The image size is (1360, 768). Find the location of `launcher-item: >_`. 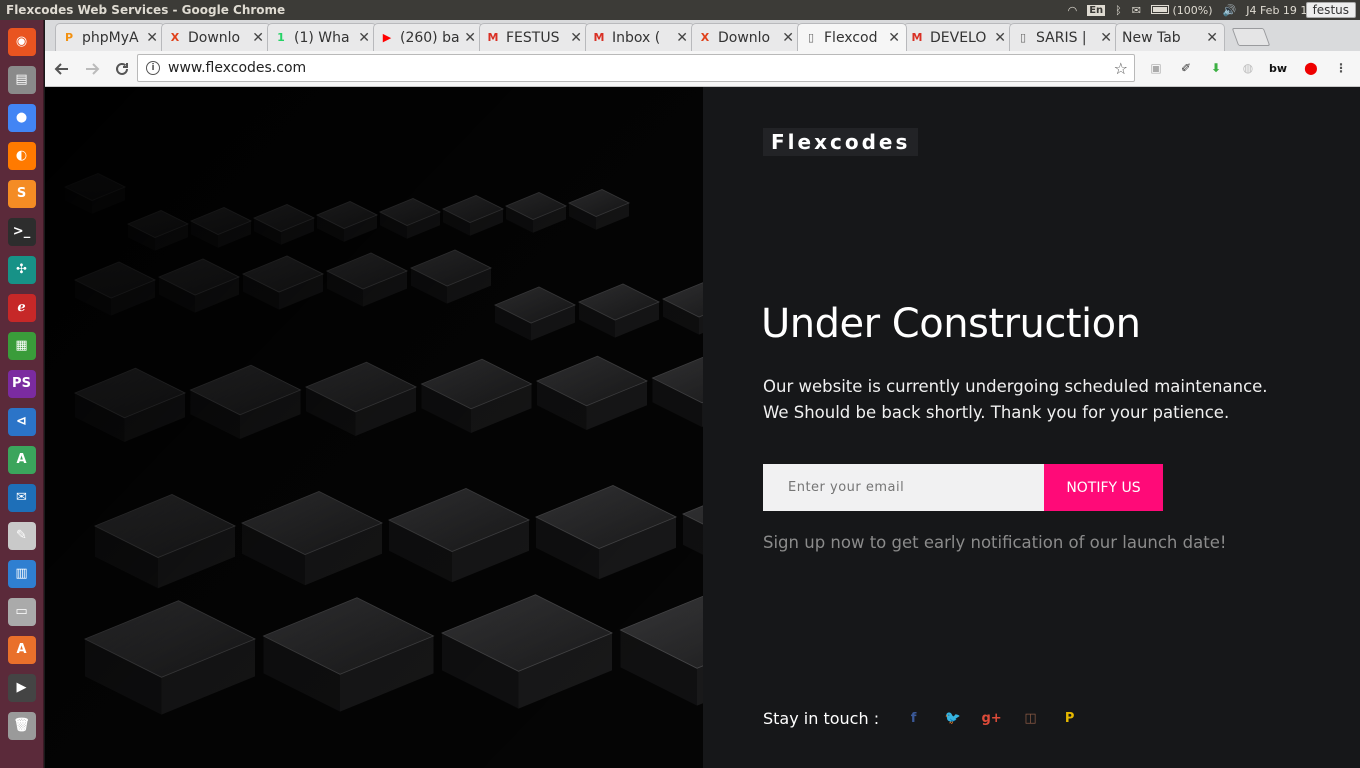

launcher-item: >_ is located at coordinates (22, 231).